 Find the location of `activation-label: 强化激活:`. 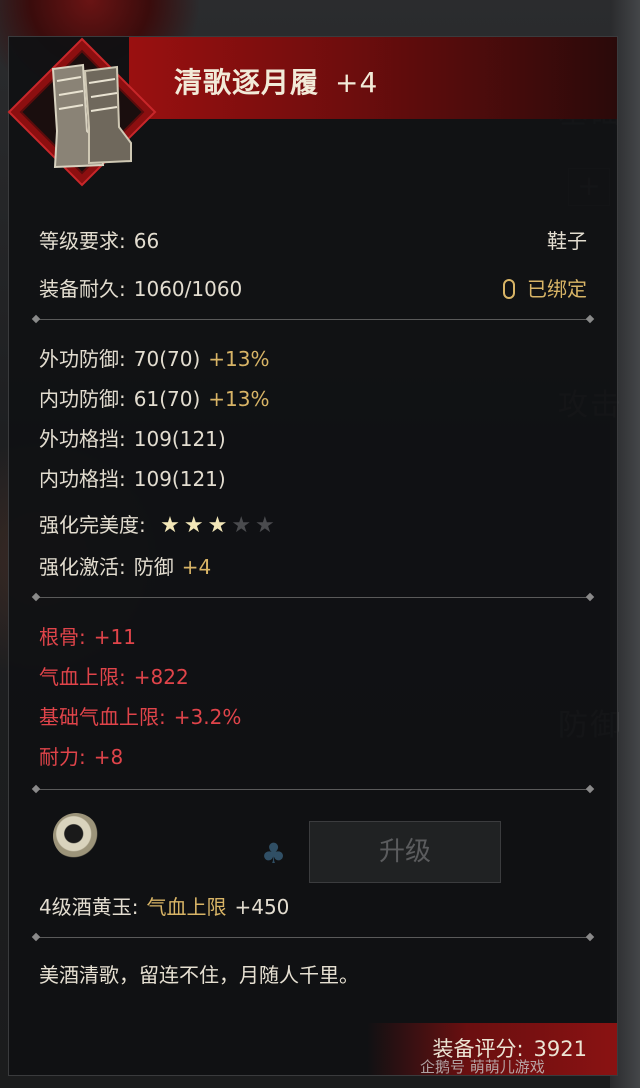

activation-label: 强化激活: is located at coordinates (82, 567).